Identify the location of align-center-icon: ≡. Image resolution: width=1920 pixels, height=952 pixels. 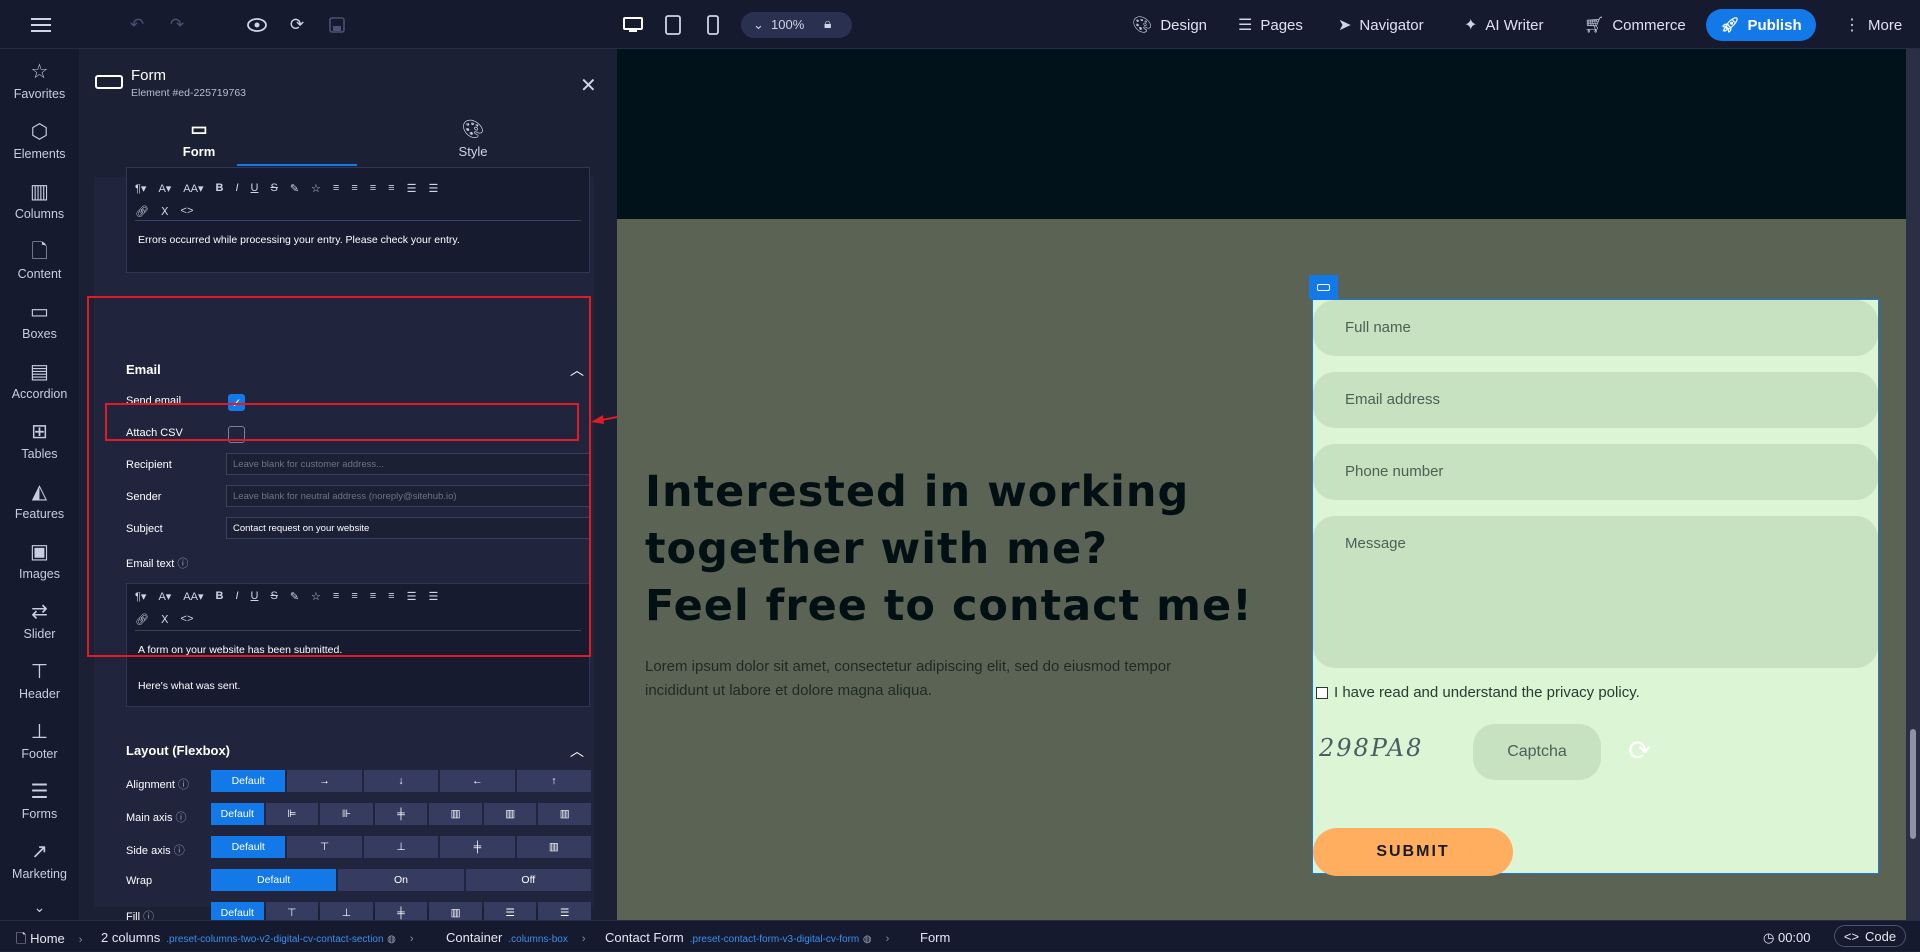
(354, 188).